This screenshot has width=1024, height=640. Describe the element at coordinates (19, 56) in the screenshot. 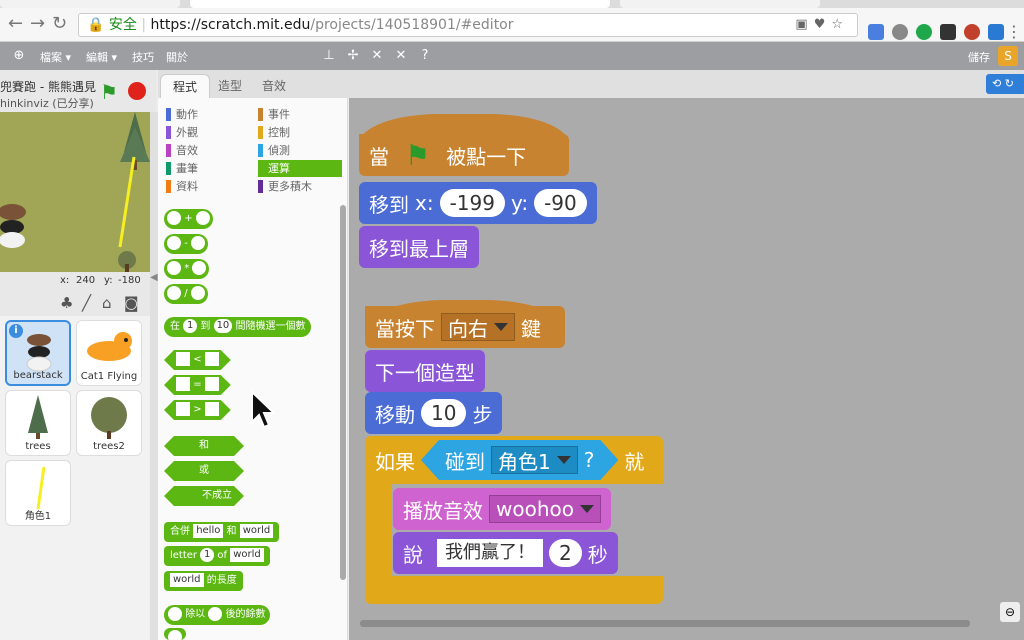

I see `globe-icon: ⊕` at that location.